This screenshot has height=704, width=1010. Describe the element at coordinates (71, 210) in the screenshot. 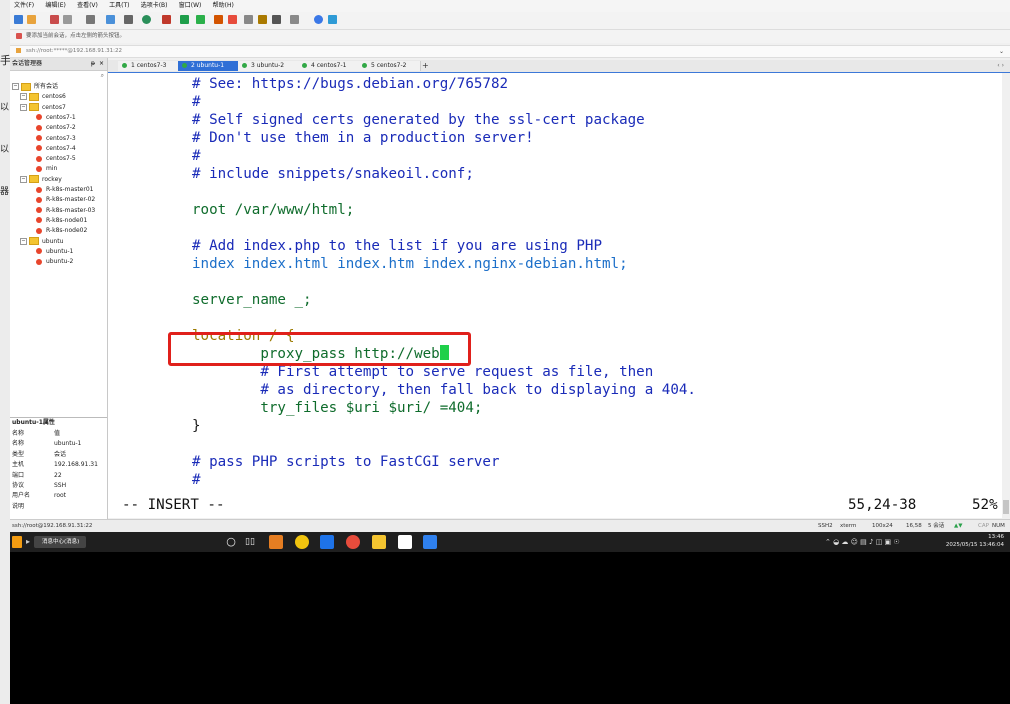

I see `tree-label: R-k8s-master-03` at that location.